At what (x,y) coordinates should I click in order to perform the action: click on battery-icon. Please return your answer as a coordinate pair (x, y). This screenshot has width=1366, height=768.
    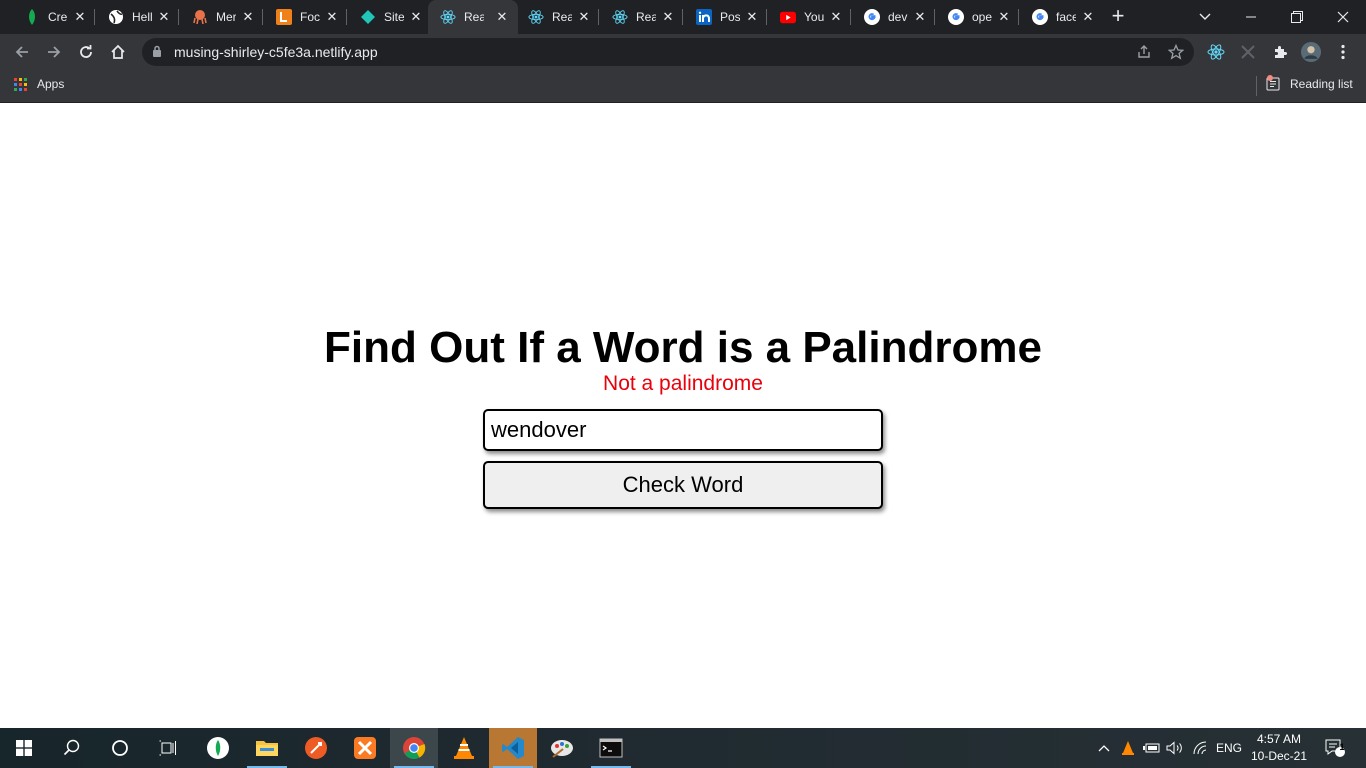
    Looking at the image, I should click on (1152, 748).